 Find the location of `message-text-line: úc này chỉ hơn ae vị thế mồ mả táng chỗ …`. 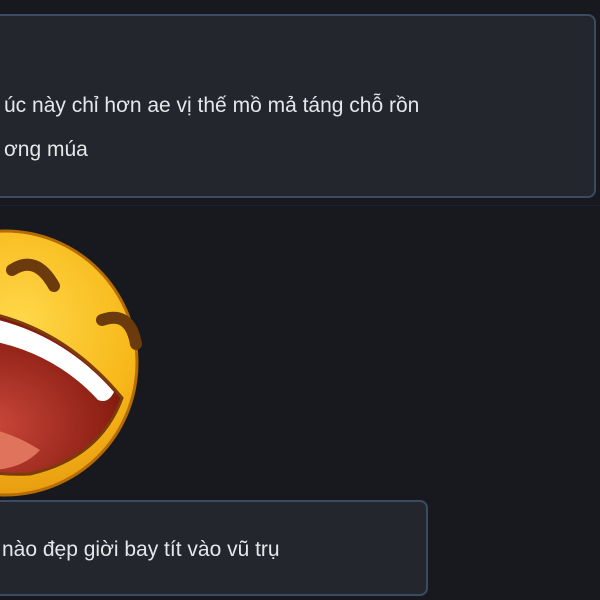

message-text-line: úc này chỉ hơn ae vị thế mồ mả táng chỗ … is located at coordinates (212, 105).